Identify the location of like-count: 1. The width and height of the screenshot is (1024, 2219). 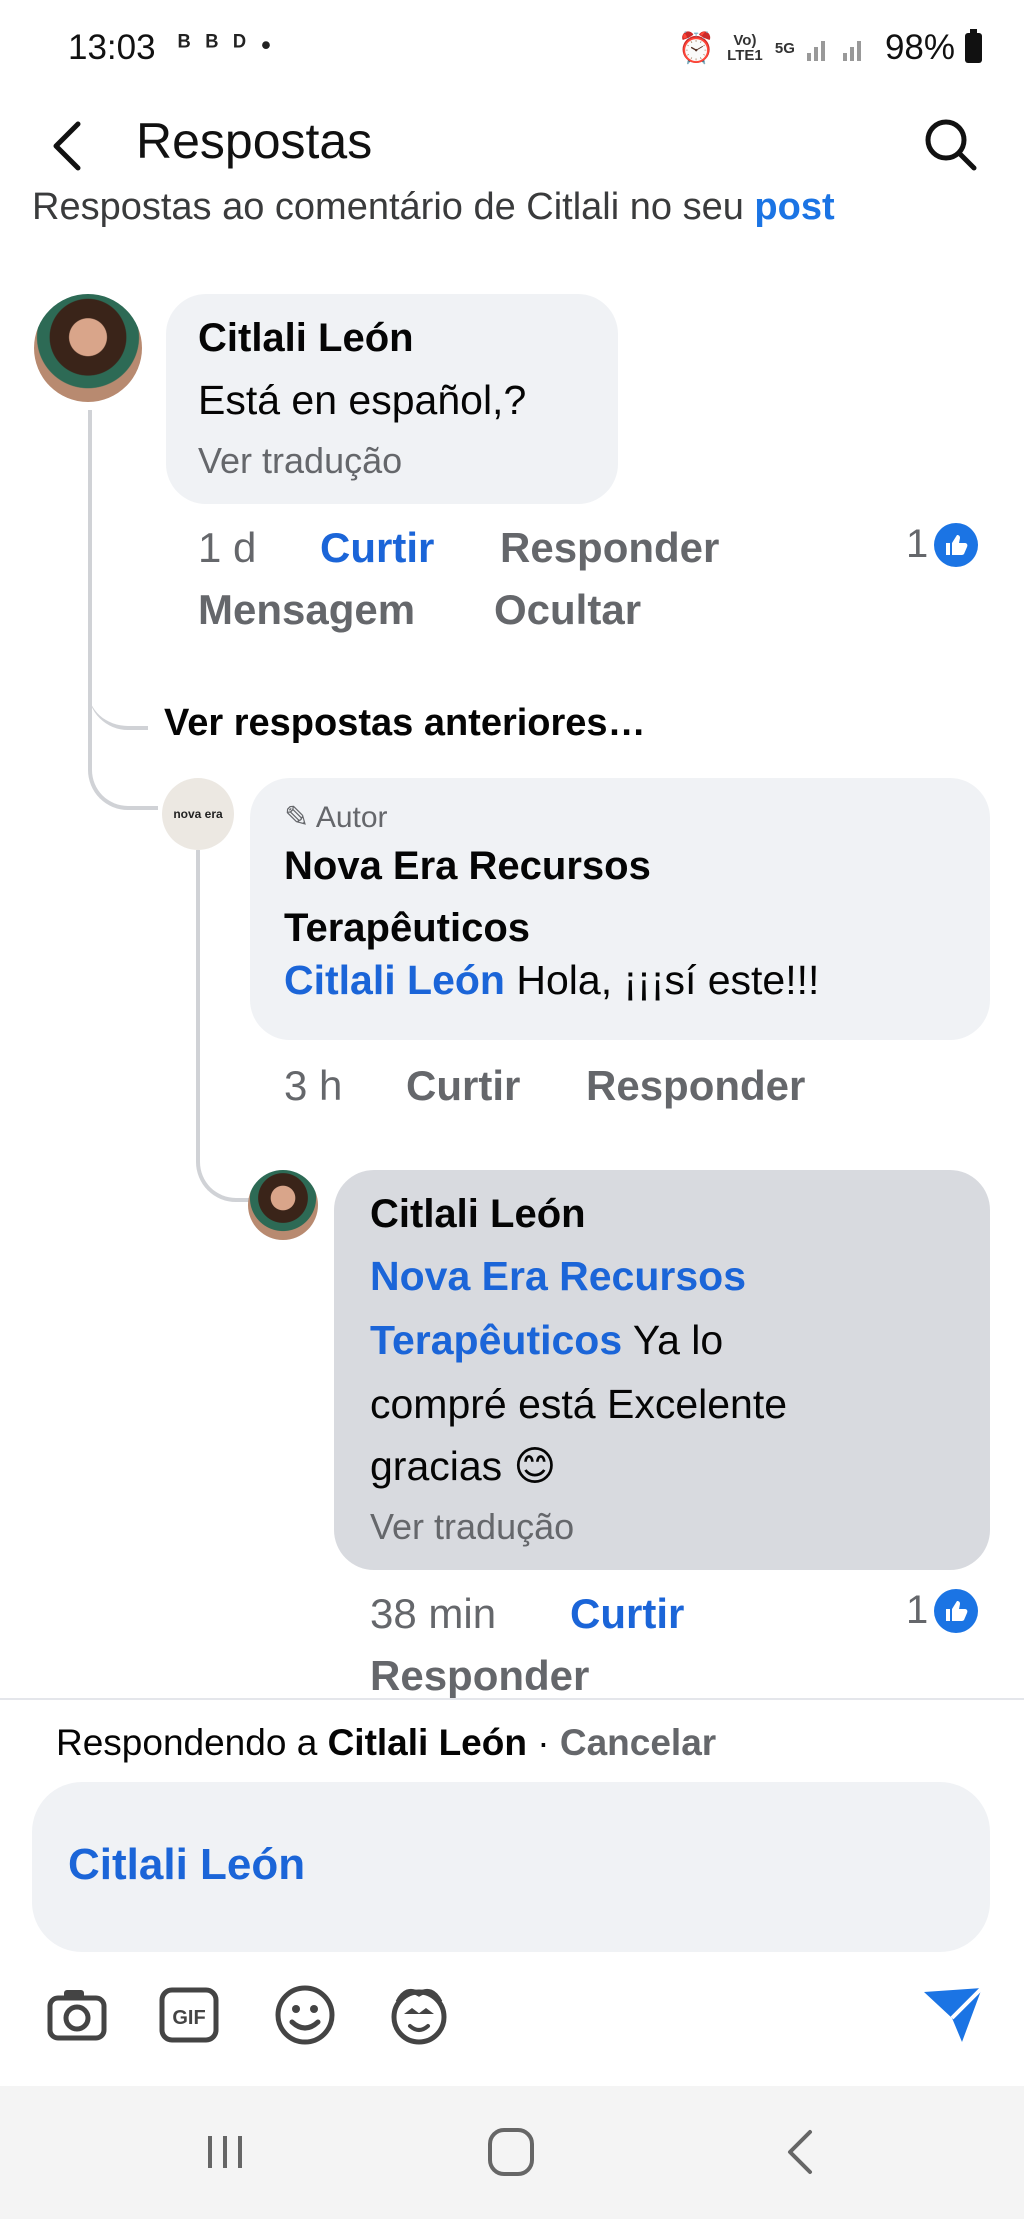
(942, 544).